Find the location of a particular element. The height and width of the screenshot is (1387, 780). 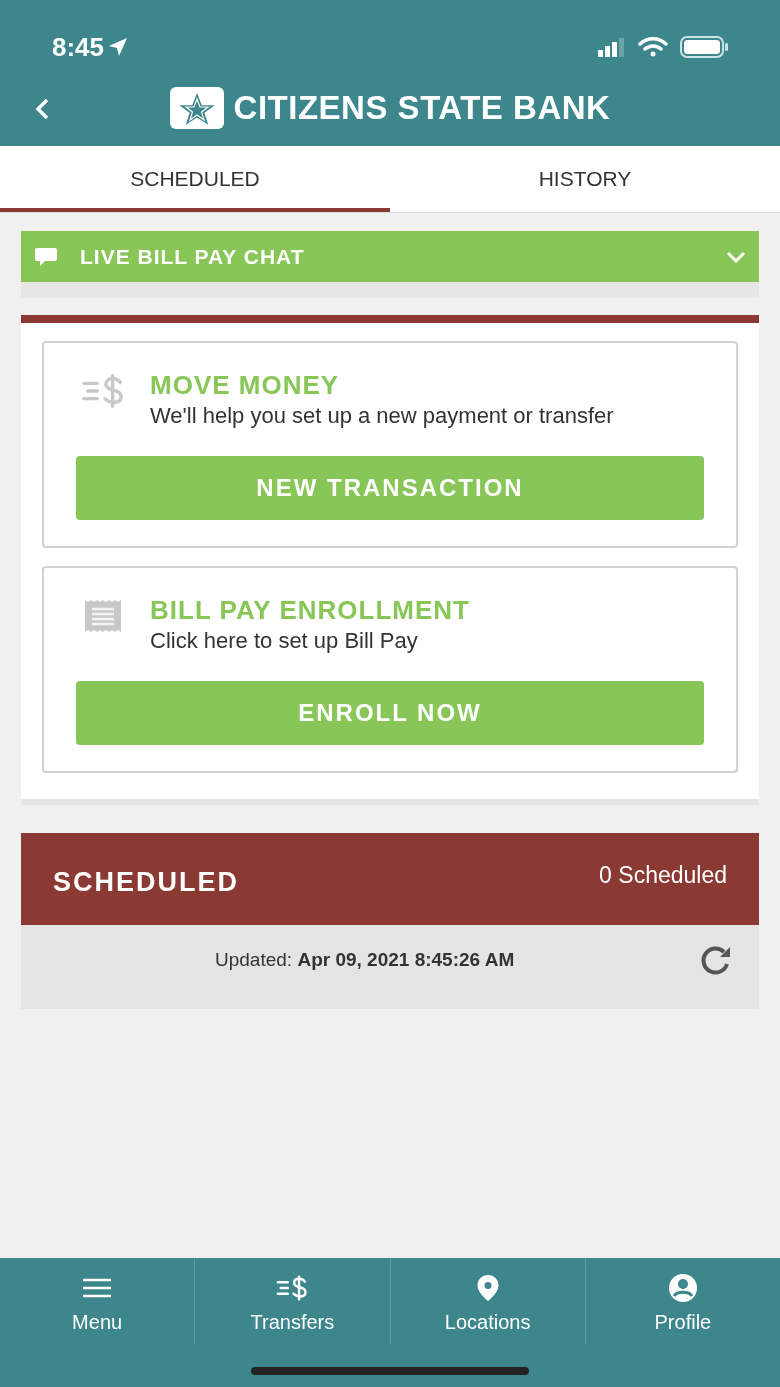

tab: SCHEDULED is located at coordinates (195, 179).